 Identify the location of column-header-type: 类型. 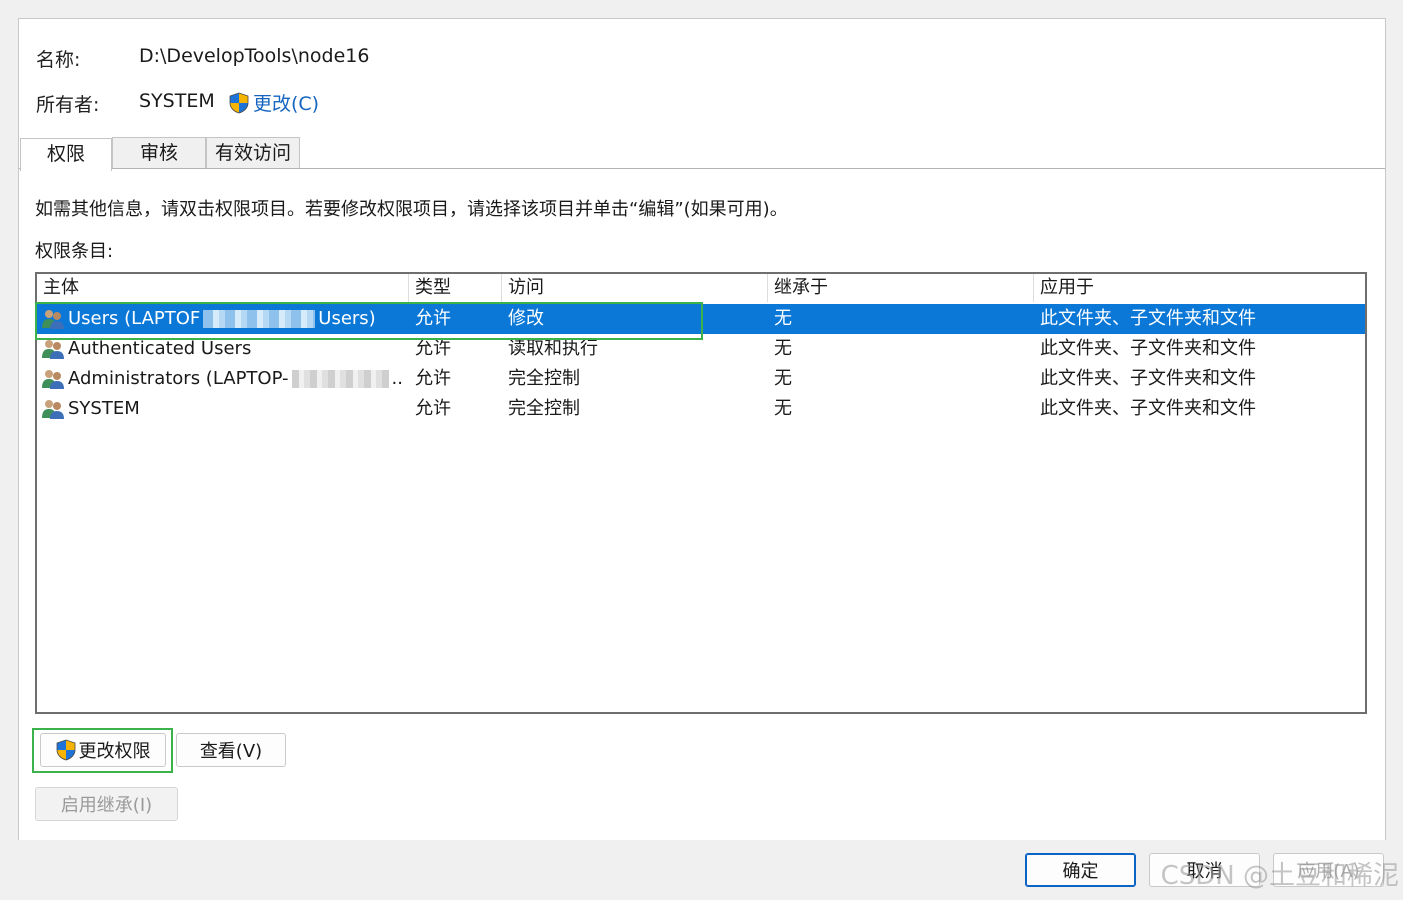
(455, 288).